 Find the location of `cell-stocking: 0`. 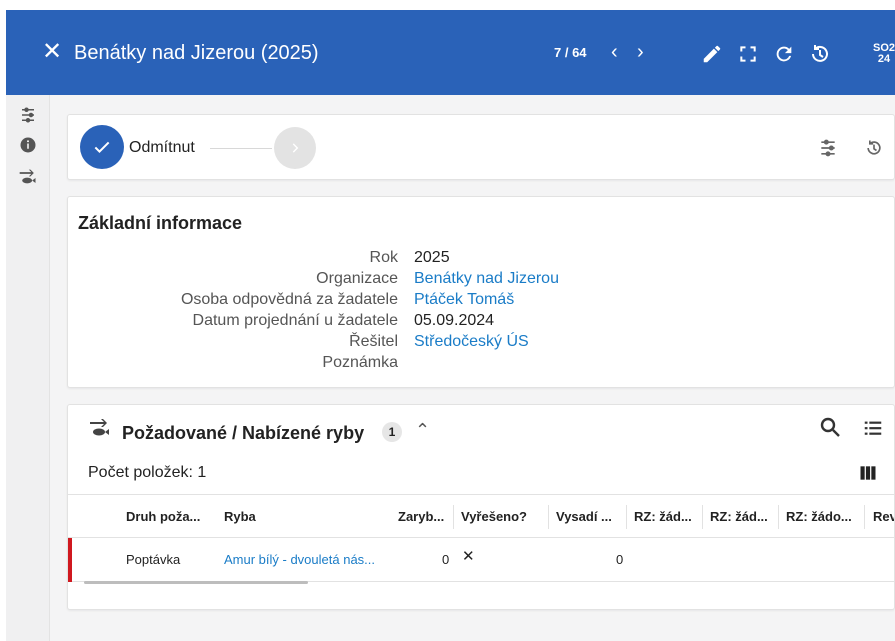

cell-stocking: 0 is located at coordinates (446, 559).